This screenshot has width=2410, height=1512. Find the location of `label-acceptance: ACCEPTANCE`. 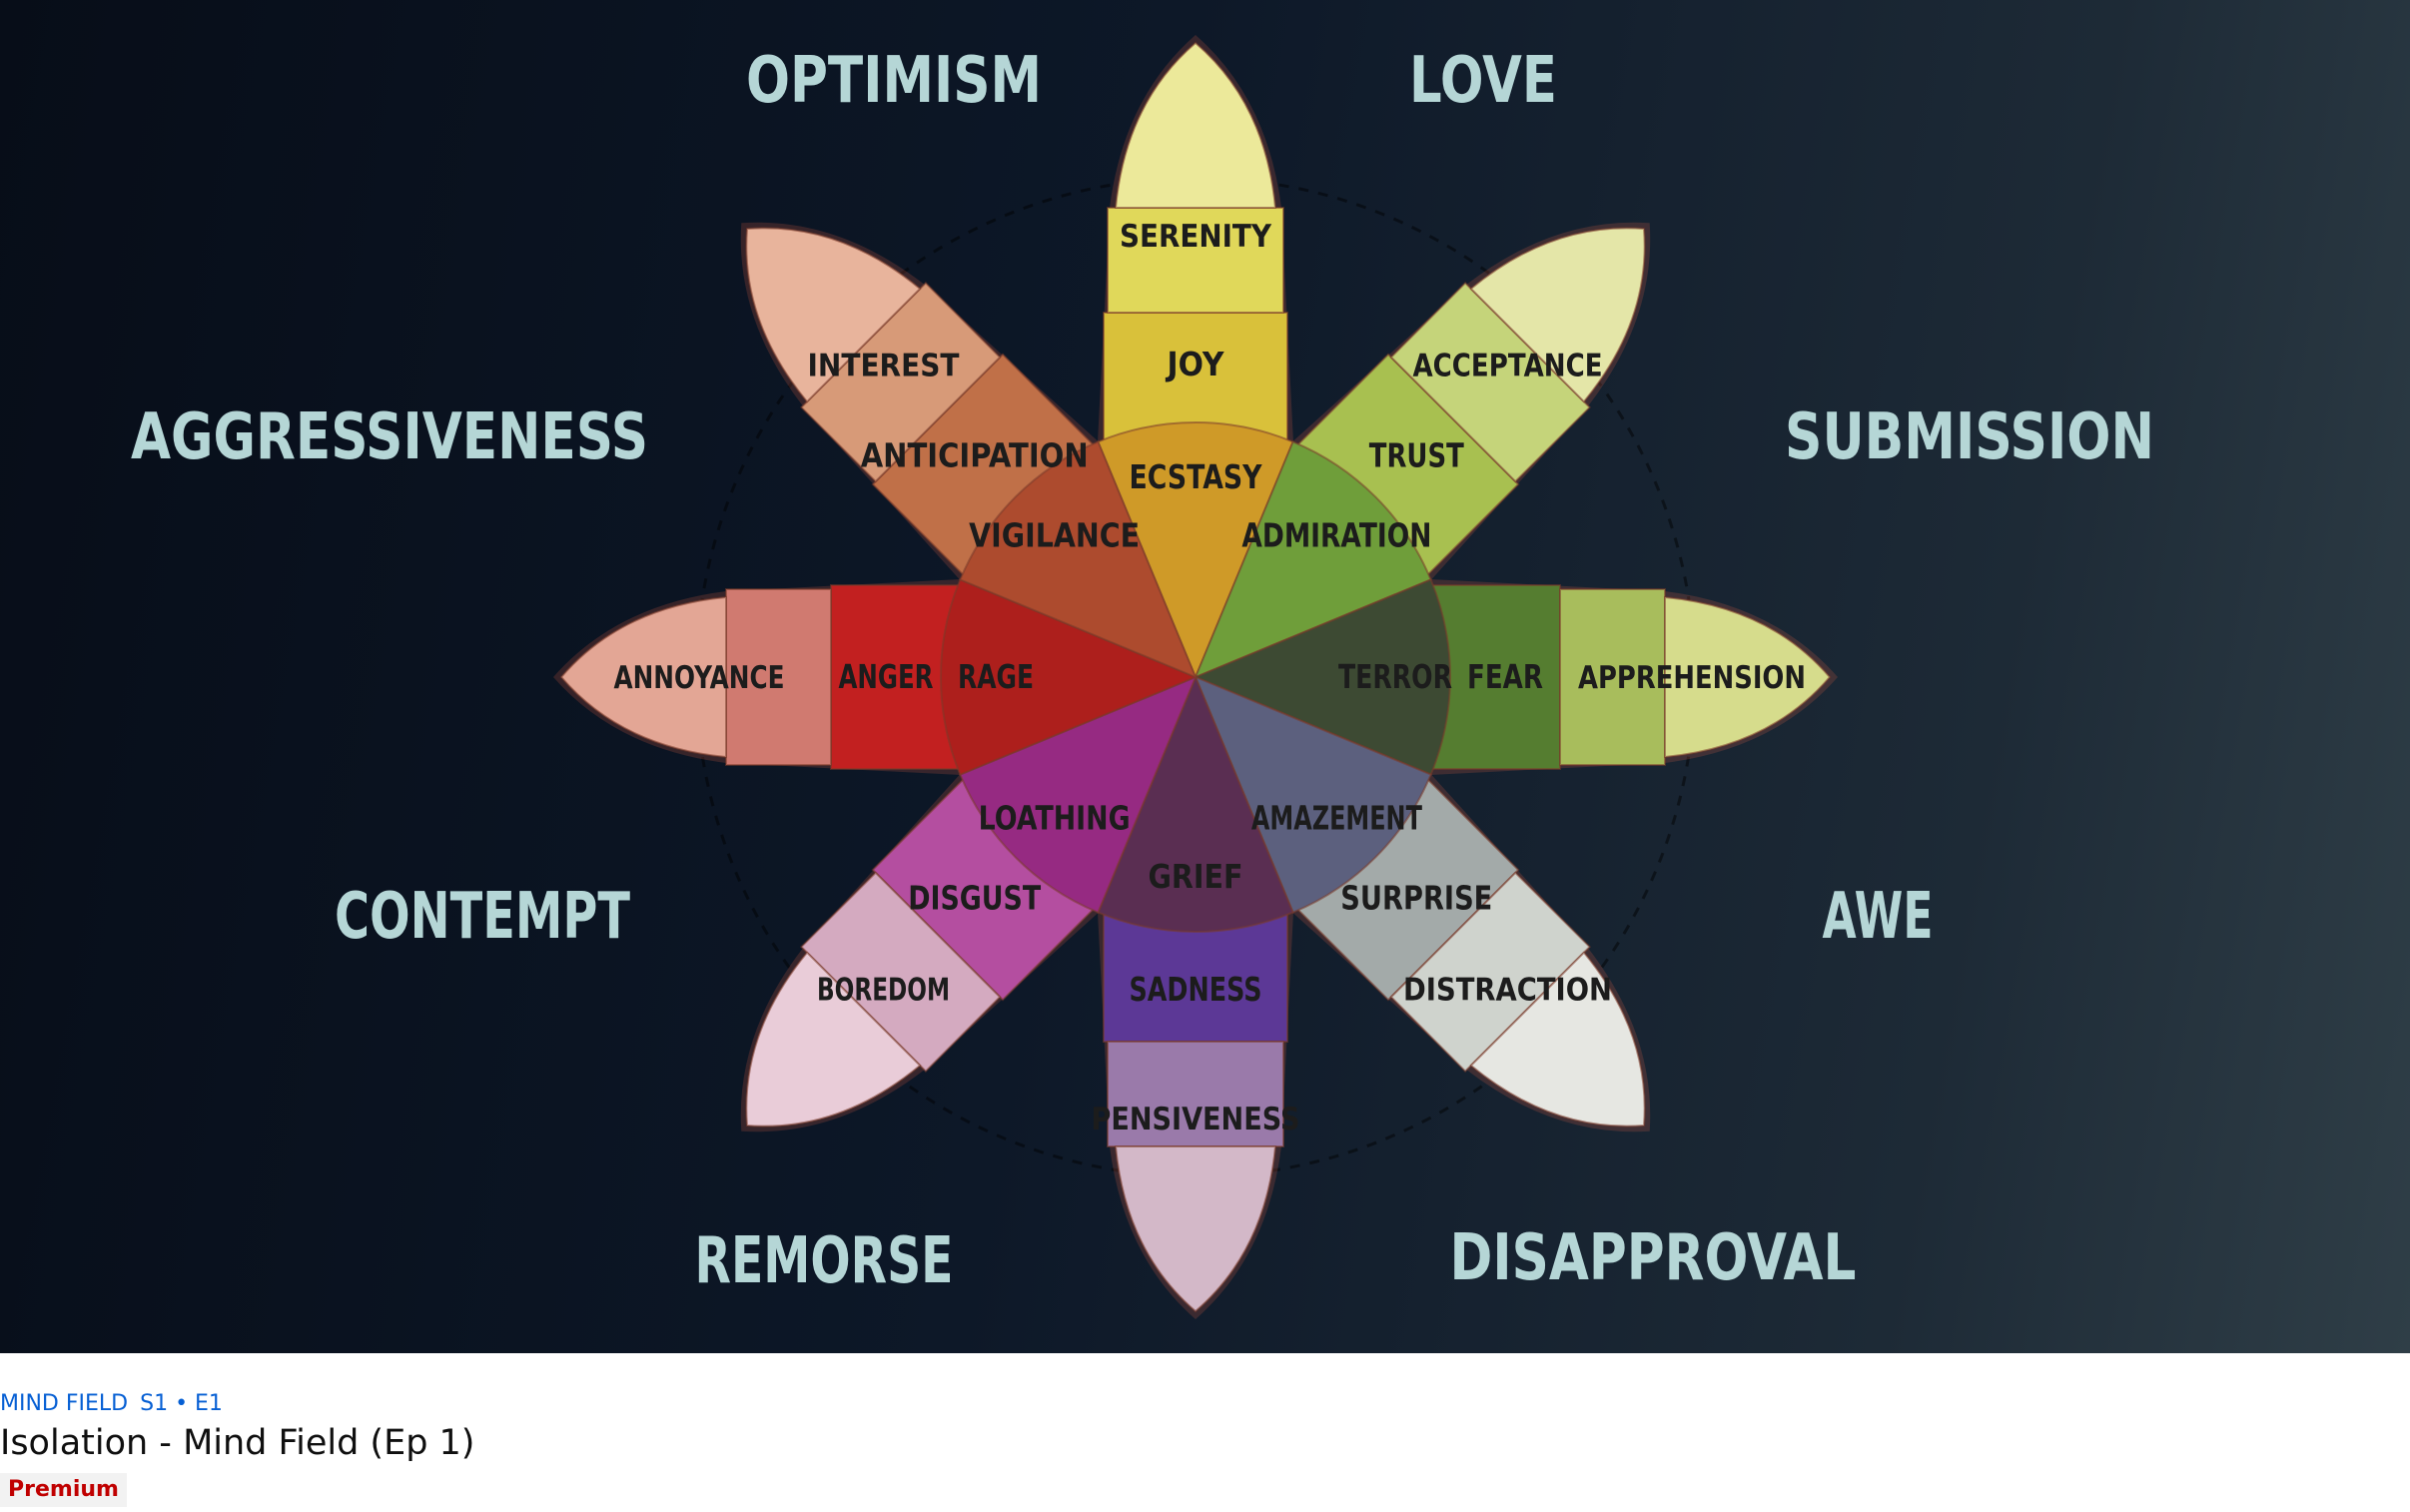

label-acceptance: ACCEPTANCE is located at coordinates (1508, 367).